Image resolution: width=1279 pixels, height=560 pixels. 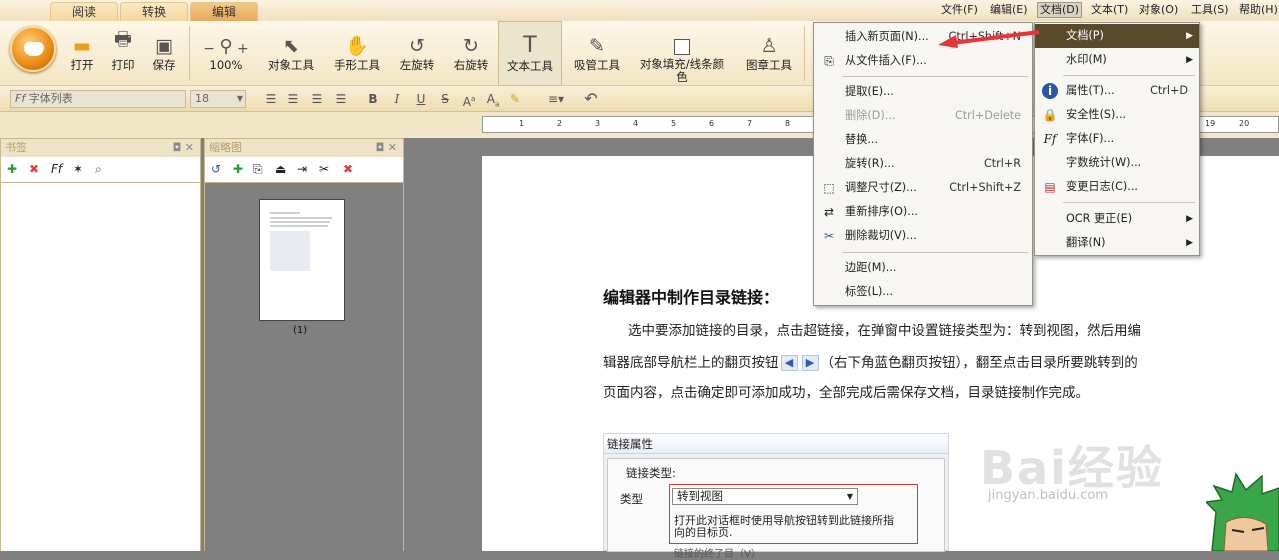 I want to click on add-icon: ✚, so click(x=12, y=169).